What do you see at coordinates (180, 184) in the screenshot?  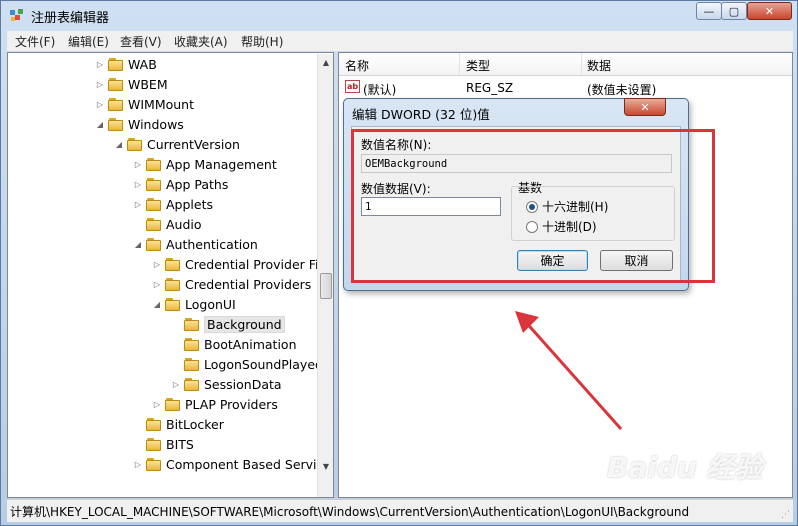 I see `tree-item: ▷ App Paths` at bounding box center [180, 184].